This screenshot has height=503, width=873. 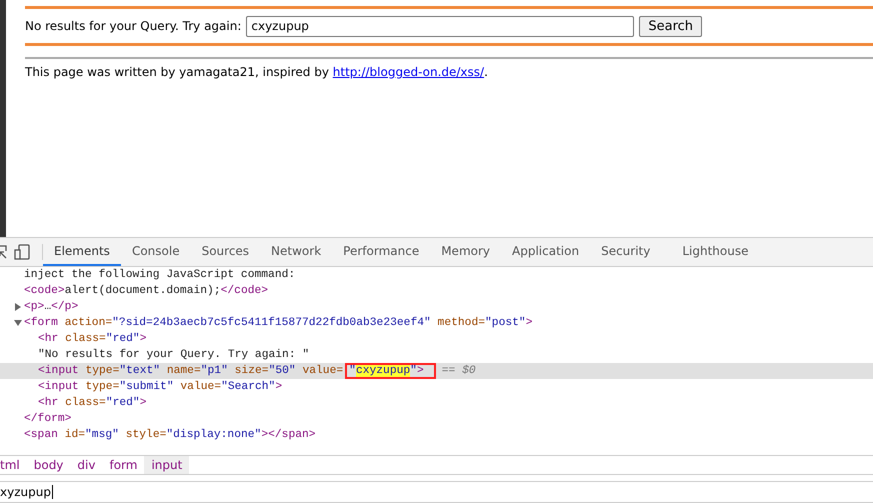 What do you see at coordinates (545, 252) in the screenshot?
I see `devtools-tab: Application` at bounding box center [545, 252].